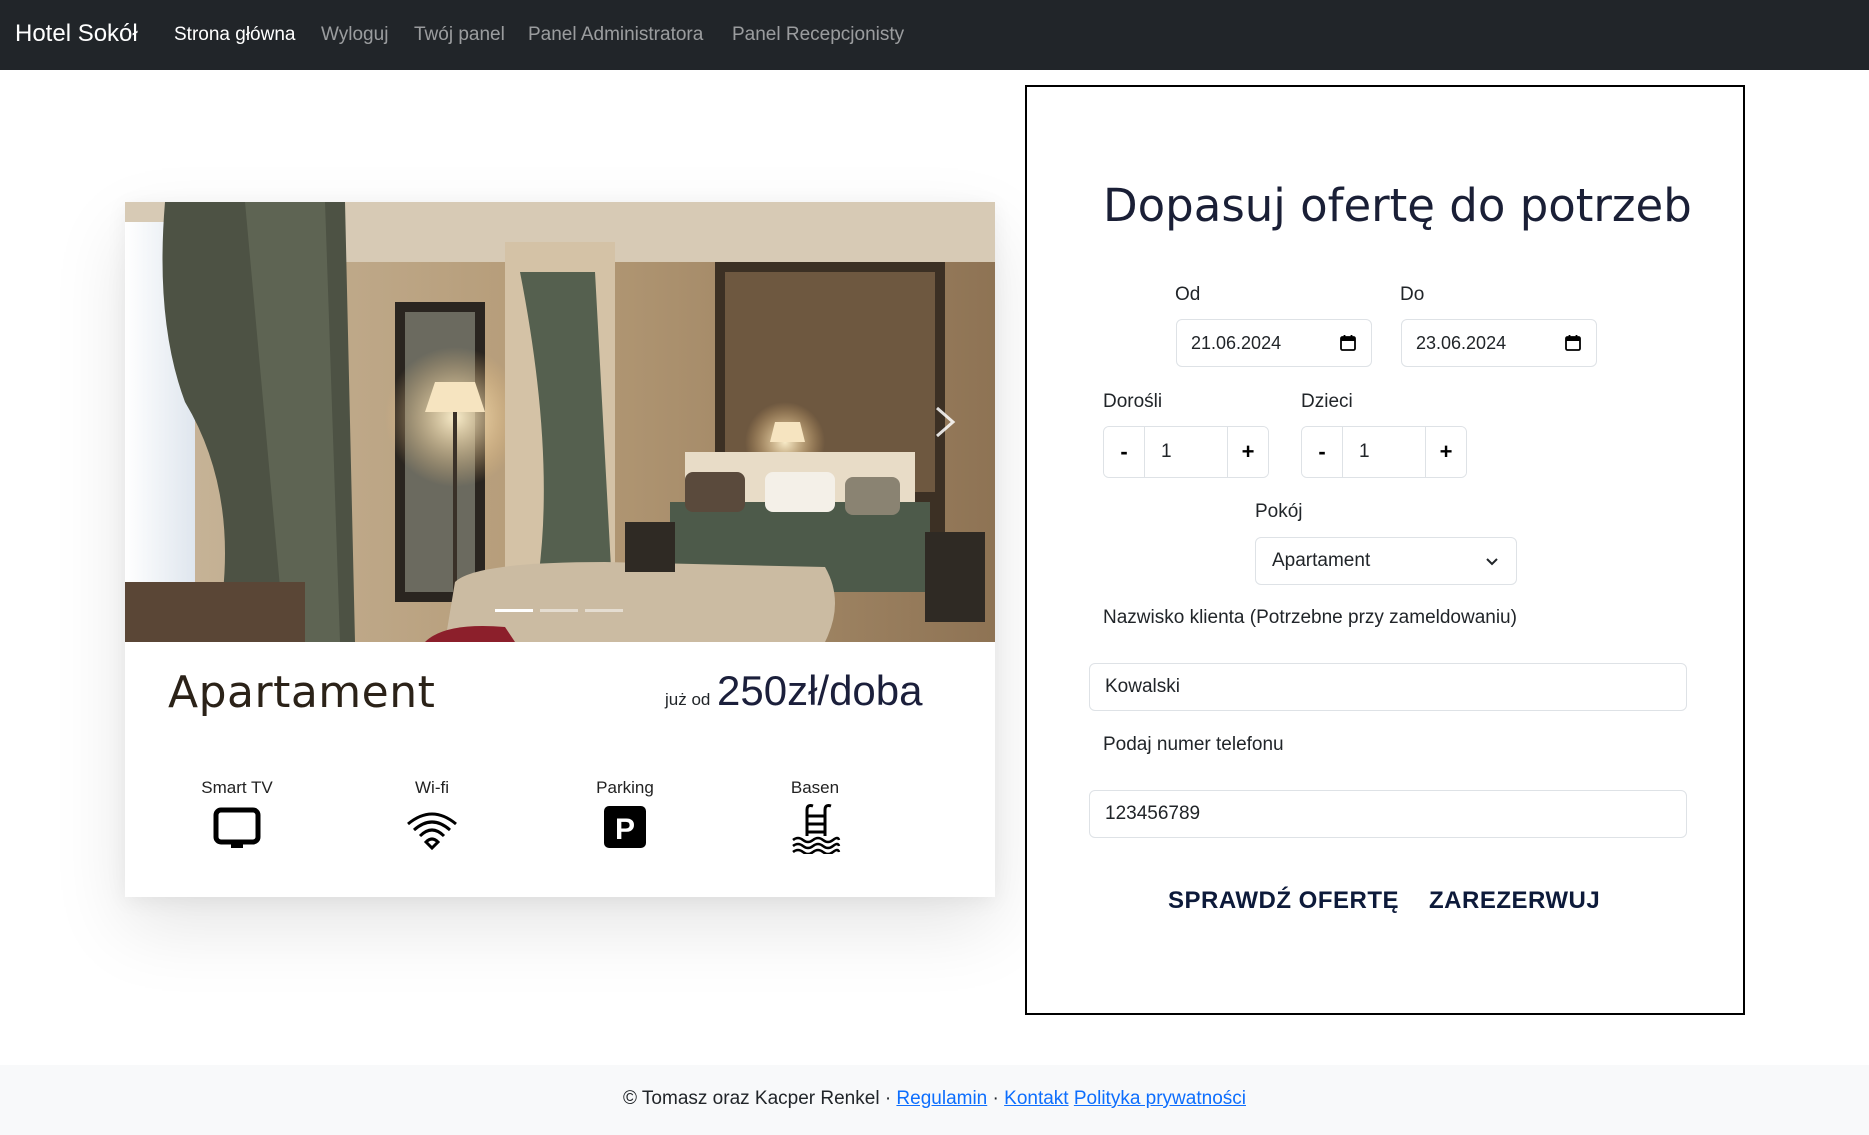 The image size is (1869, 1135). I want to click on children-stepper: - 1 +, so click(1384, 452).